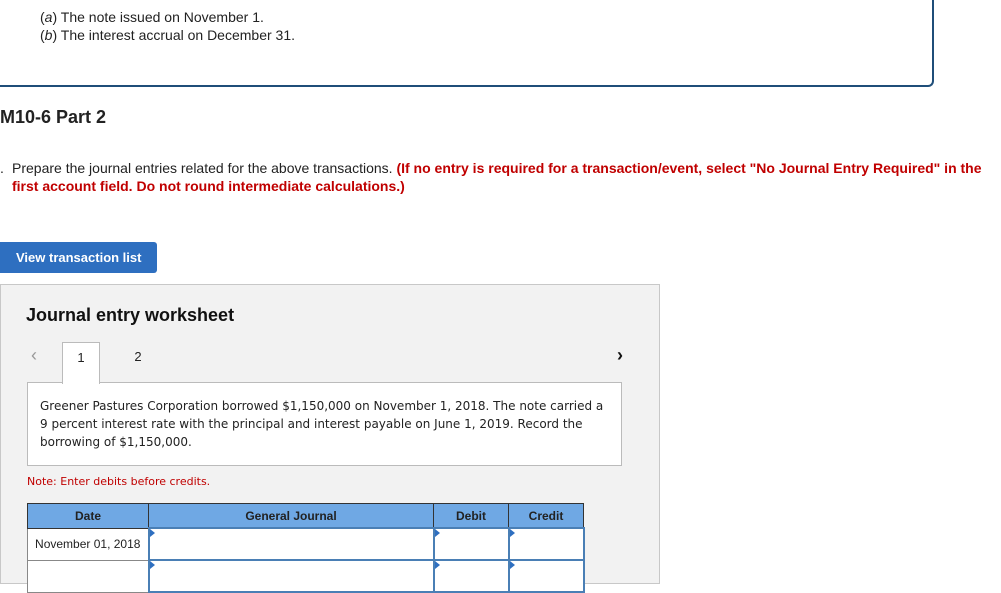 This screenshot has height=593, width=1001. What do you see at coordinates (119, 481) in the screenshot?
I see `debit-credit-note: Note: Enter debits before credits.` at bounding box center [119, 481].